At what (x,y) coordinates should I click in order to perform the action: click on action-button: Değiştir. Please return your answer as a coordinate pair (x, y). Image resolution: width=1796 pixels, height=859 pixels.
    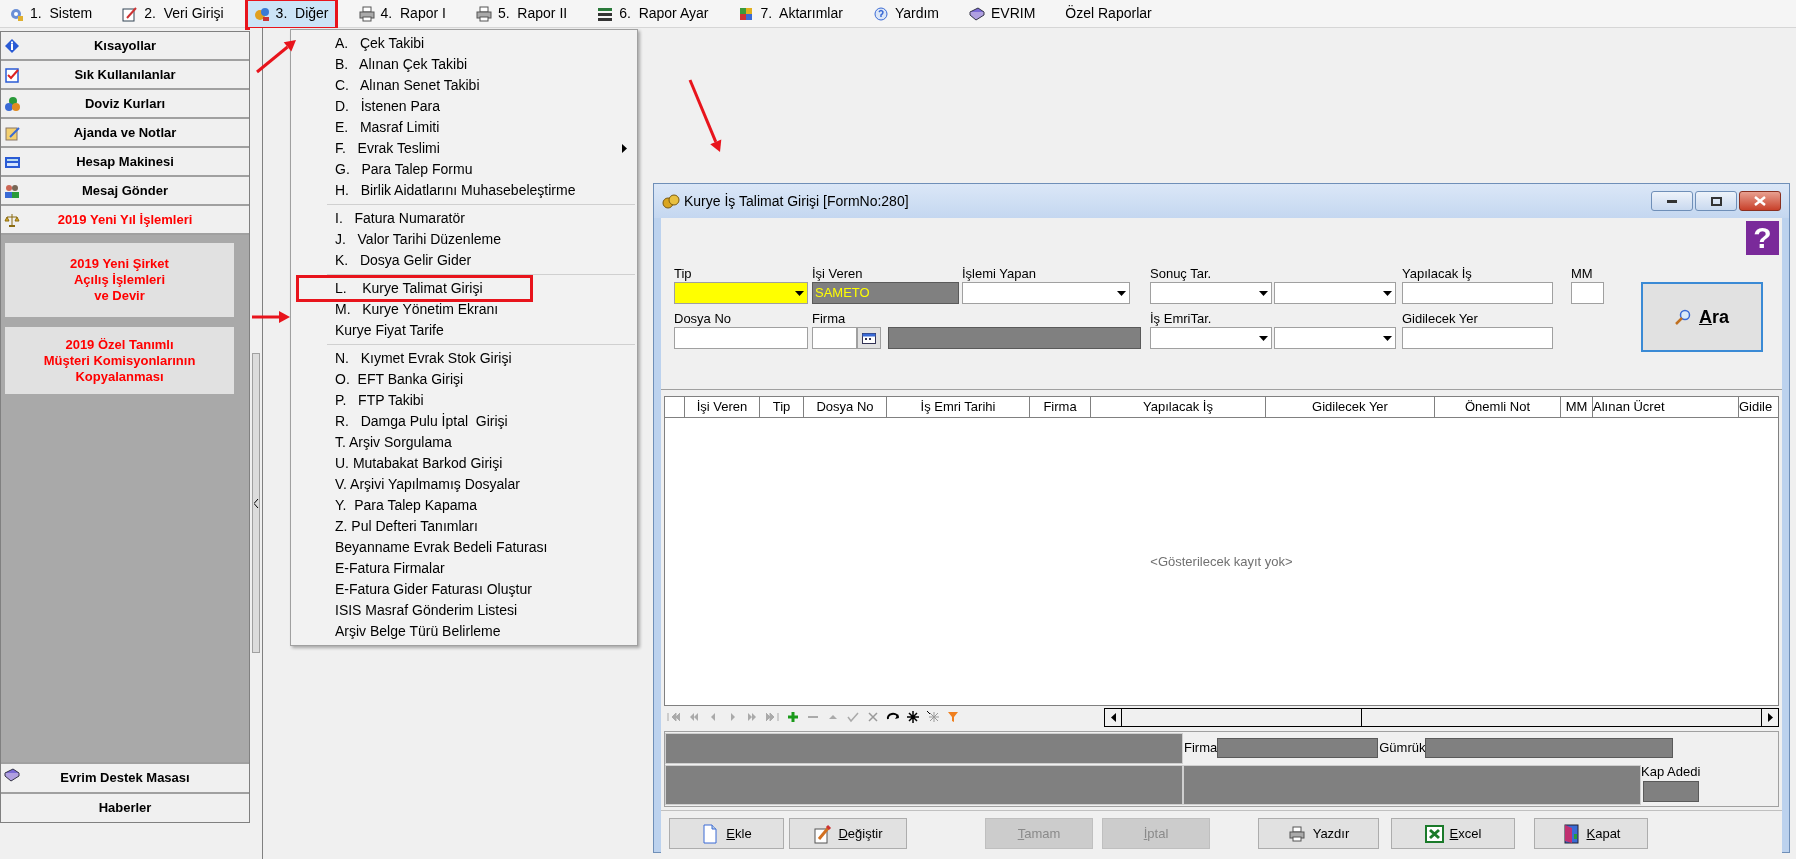
    Looking at the image, I should click on (848, 833).